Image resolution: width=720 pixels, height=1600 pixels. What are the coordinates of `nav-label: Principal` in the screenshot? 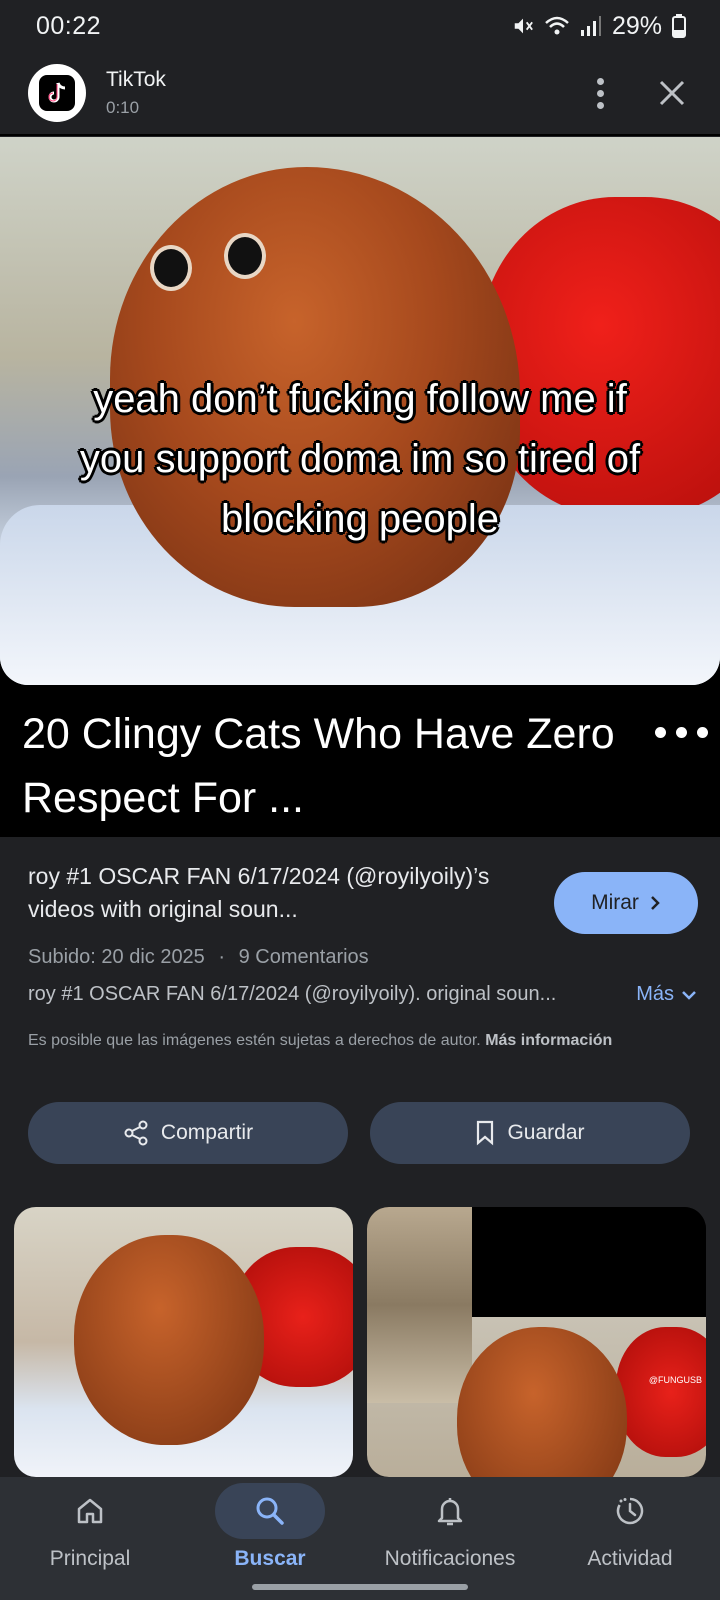 It's located at (90, 1558).